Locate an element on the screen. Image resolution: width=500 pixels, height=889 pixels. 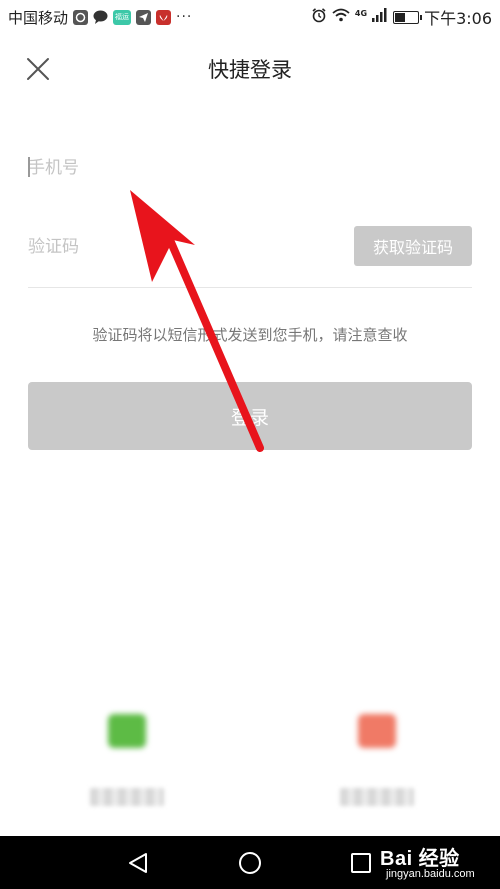
chat-icon is located at coordinates (100, 17).